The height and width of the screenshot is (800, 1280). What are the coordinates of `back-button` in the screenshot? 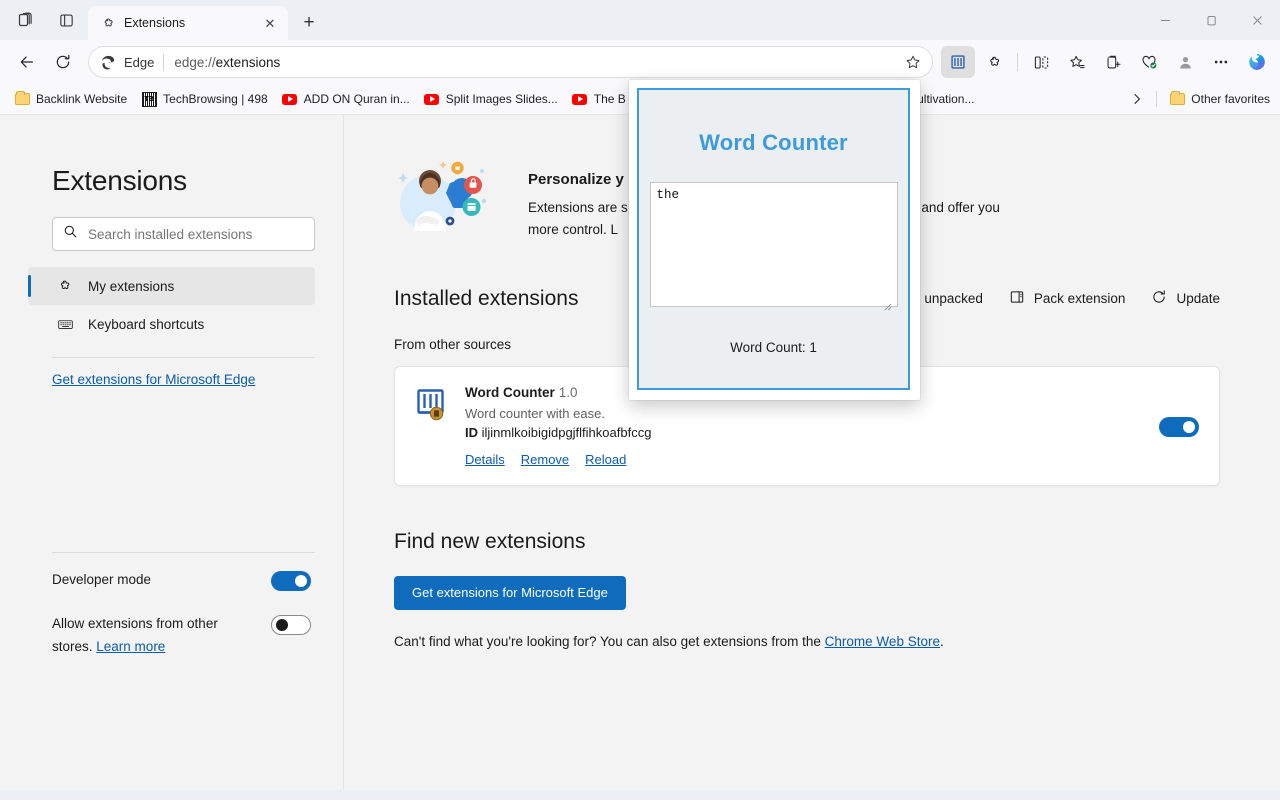 It's located at (27, 62).